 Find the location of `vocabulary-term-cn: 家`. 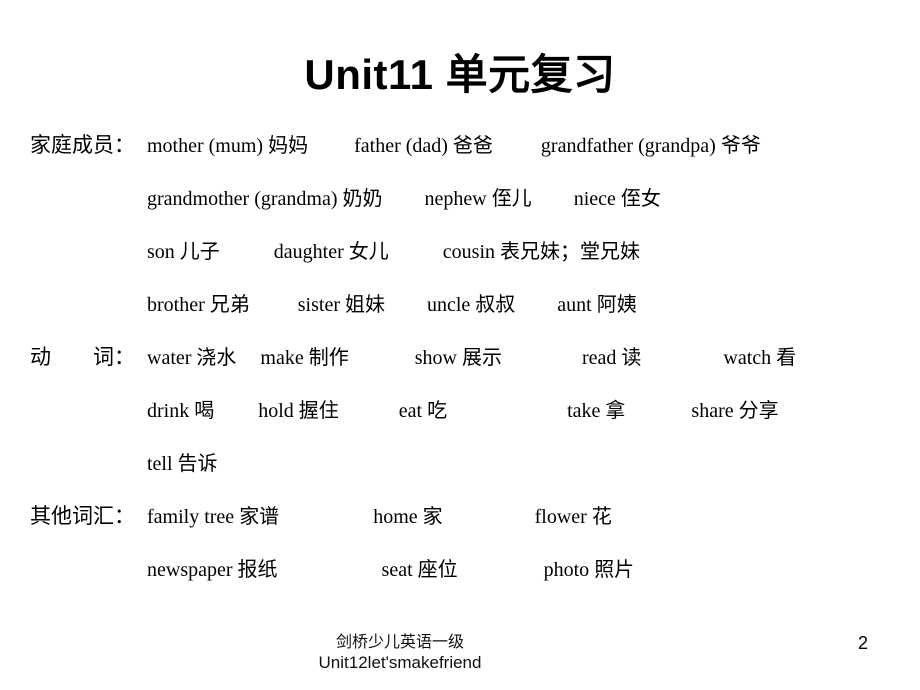

vocabulary-term-cn: 家 is located at coordinates (432, 516).